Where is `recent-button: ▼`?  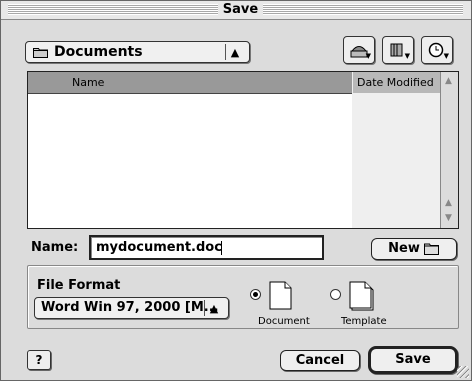
recent-button: ▼ is located at coordinates (437, 50).